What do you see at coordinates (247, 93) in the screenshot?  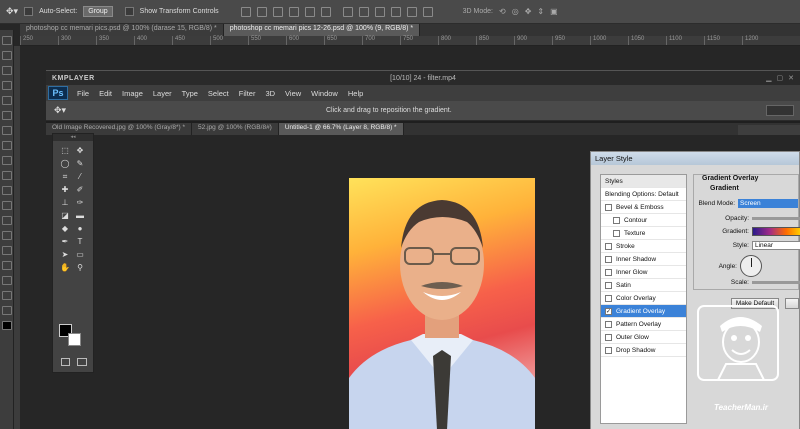 I see `menu-filter: Filter` at bounding box center [247, 93].